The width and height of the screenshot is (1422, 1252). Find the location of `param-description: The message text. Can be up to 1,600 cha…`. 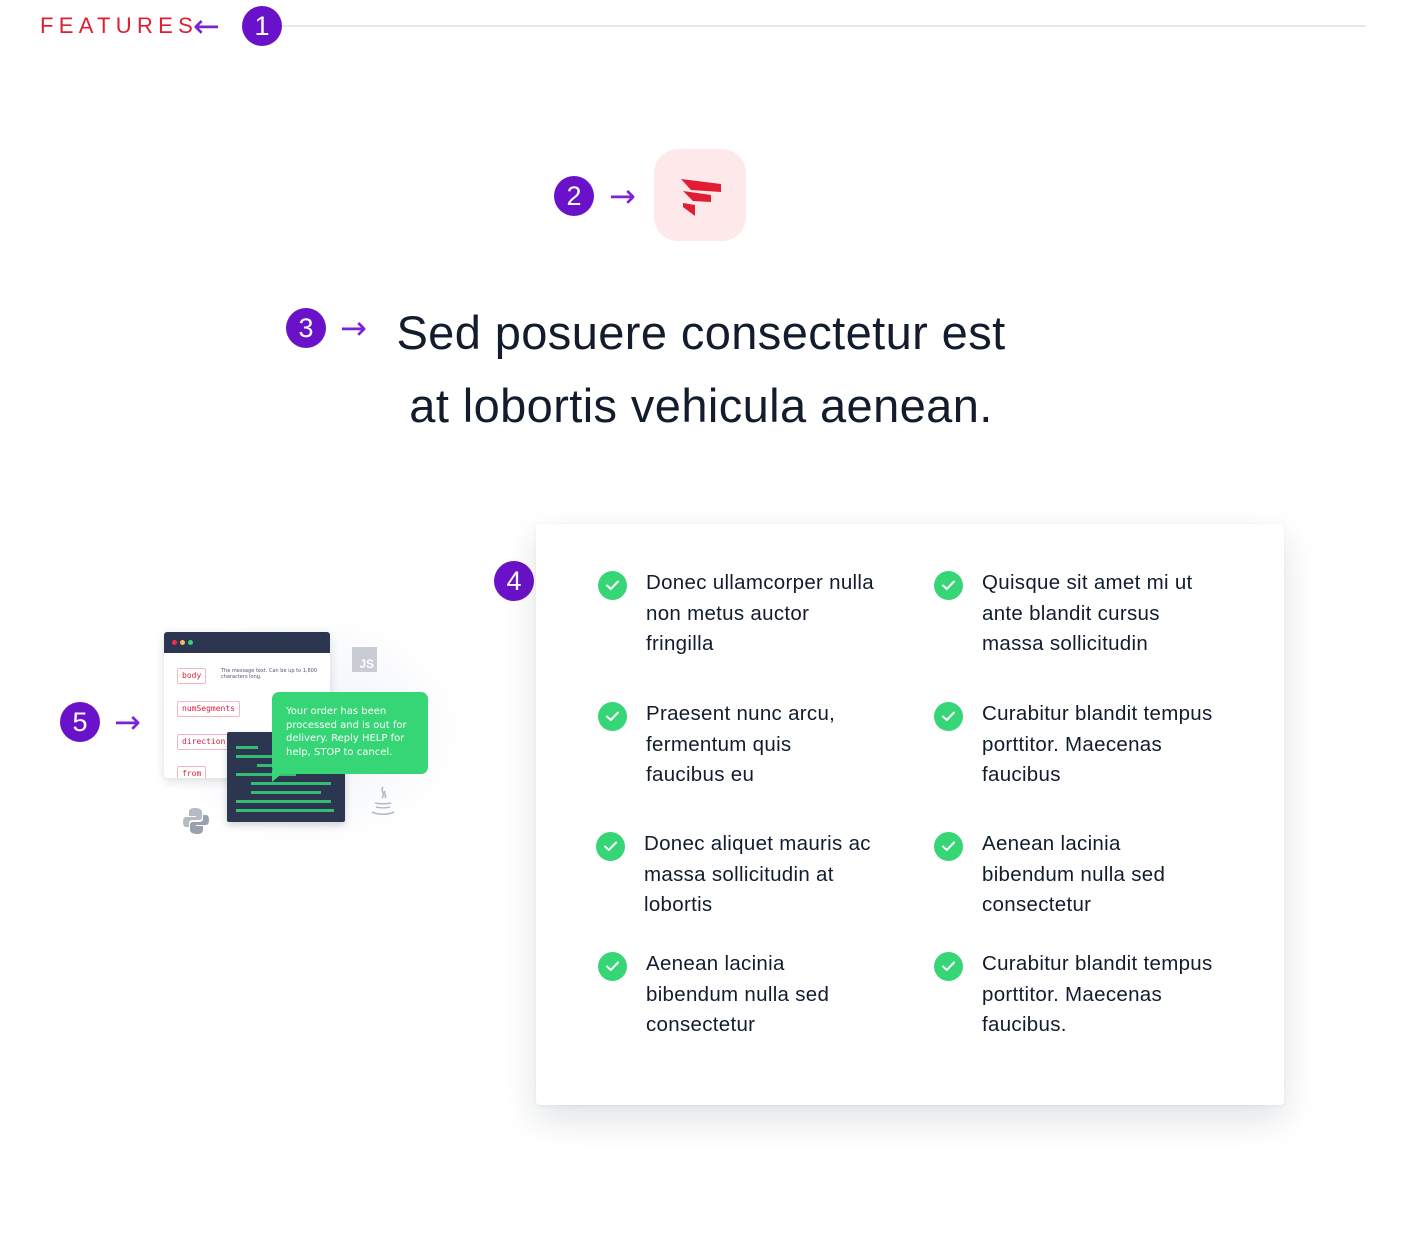

param-description: The message text. Can be up to 1,600 cha… is located at coordinates (269, 674).